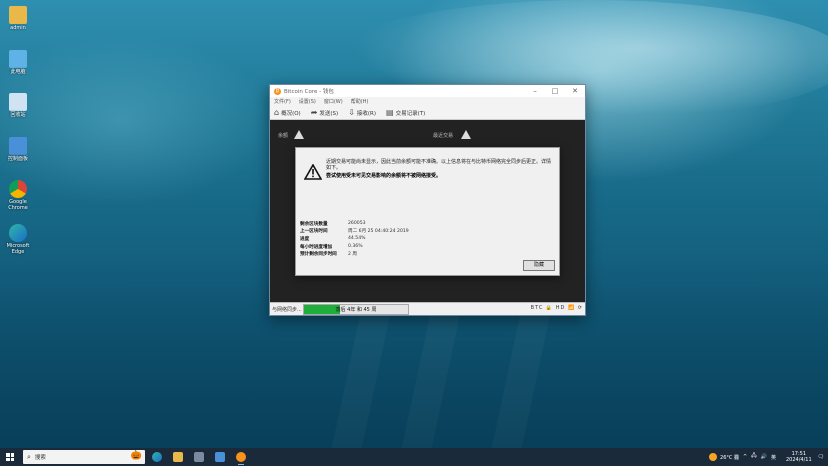 This screenshot has width=828, height=466. What do you see at coordinates (314, 232) in the screenshot?
I see `row-key: 上一区块时间` at bounding box center [314, 232].